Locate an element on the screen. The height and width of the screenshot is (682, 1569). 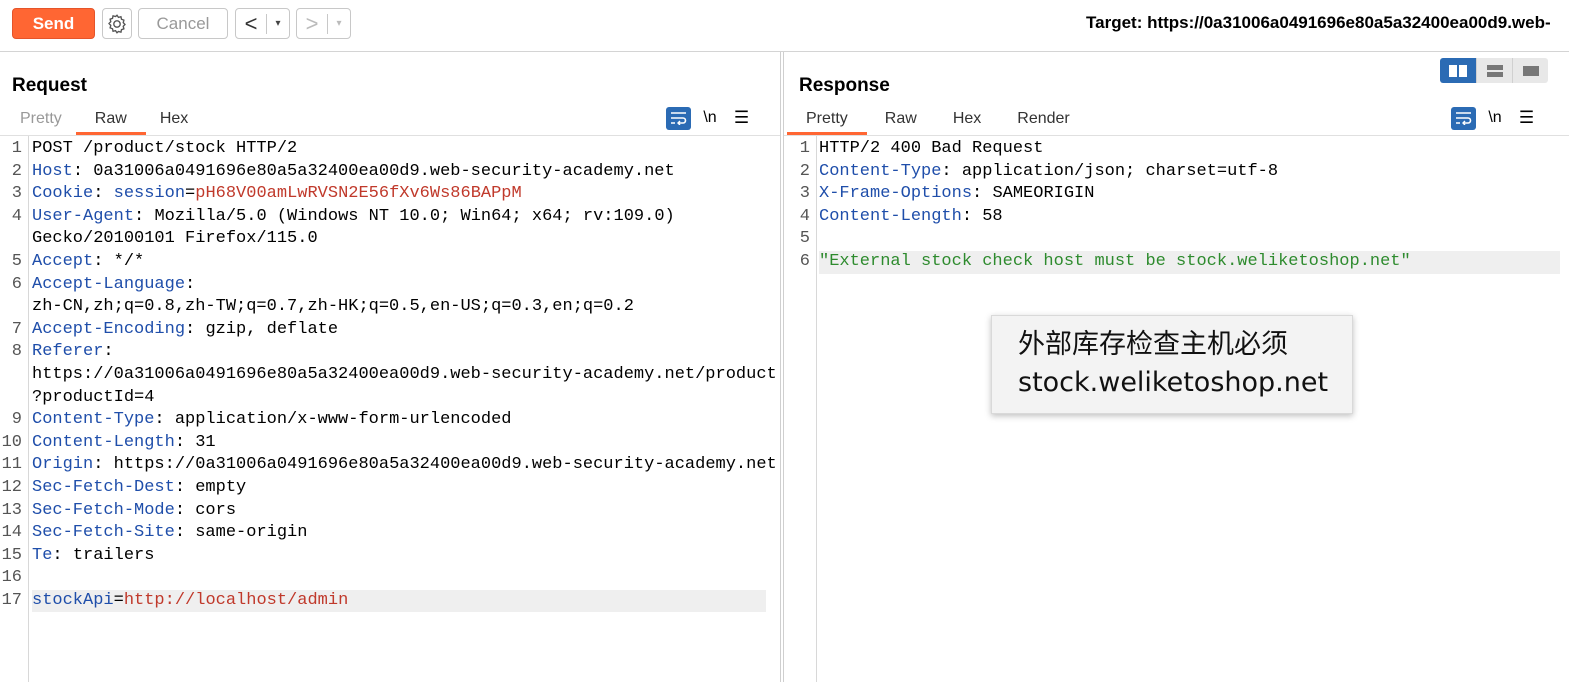
line-number: 13 is located at coordinates (11, 510).